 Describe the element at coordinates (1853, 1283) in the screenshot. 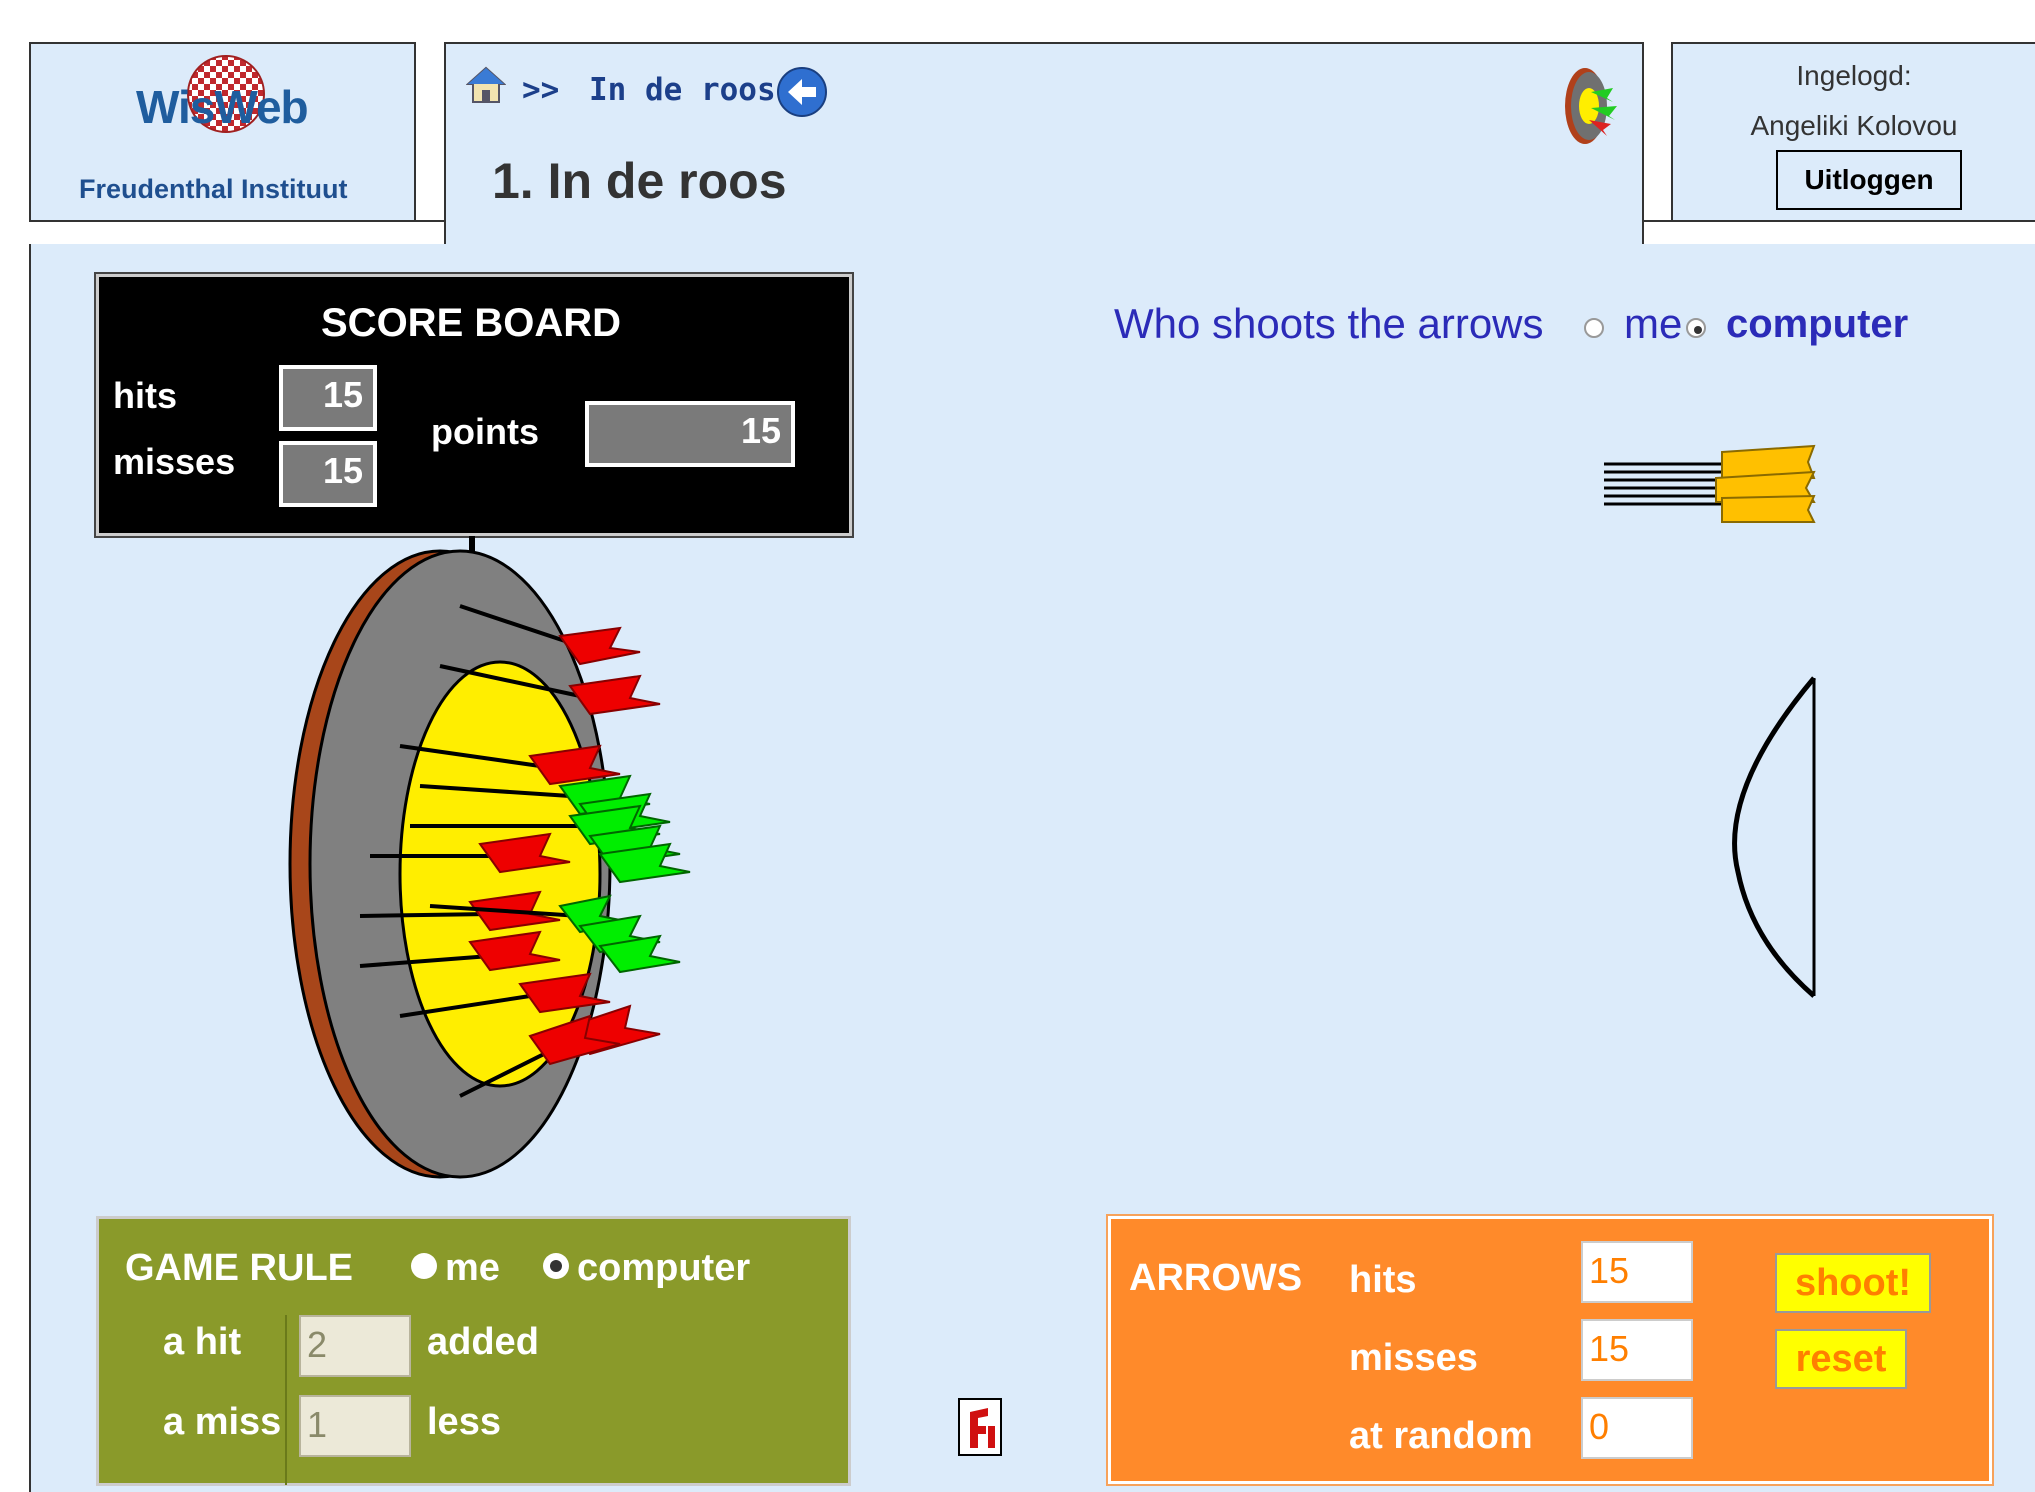

I see `shoot-button: shoot!` at that location.